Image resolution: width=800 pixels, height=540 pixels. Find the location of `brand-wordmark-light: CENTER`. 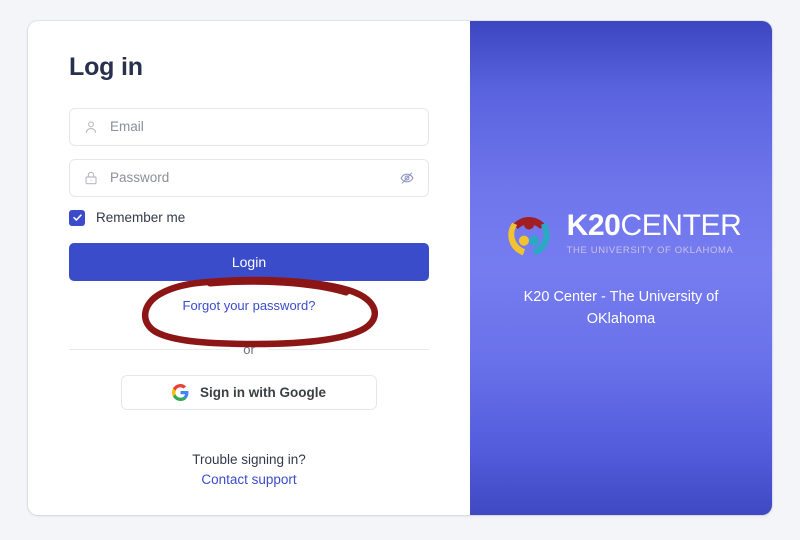

brand-wordmark-light: CENTER is located at coordinates (681, 226).